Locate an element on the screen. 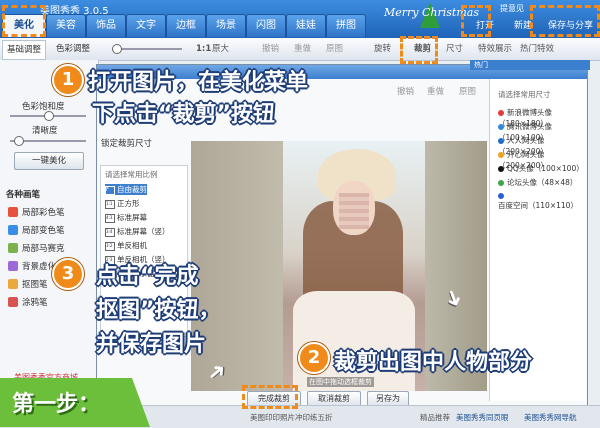  effects-tab: 特效展示 is located at coordinates (495, 49).